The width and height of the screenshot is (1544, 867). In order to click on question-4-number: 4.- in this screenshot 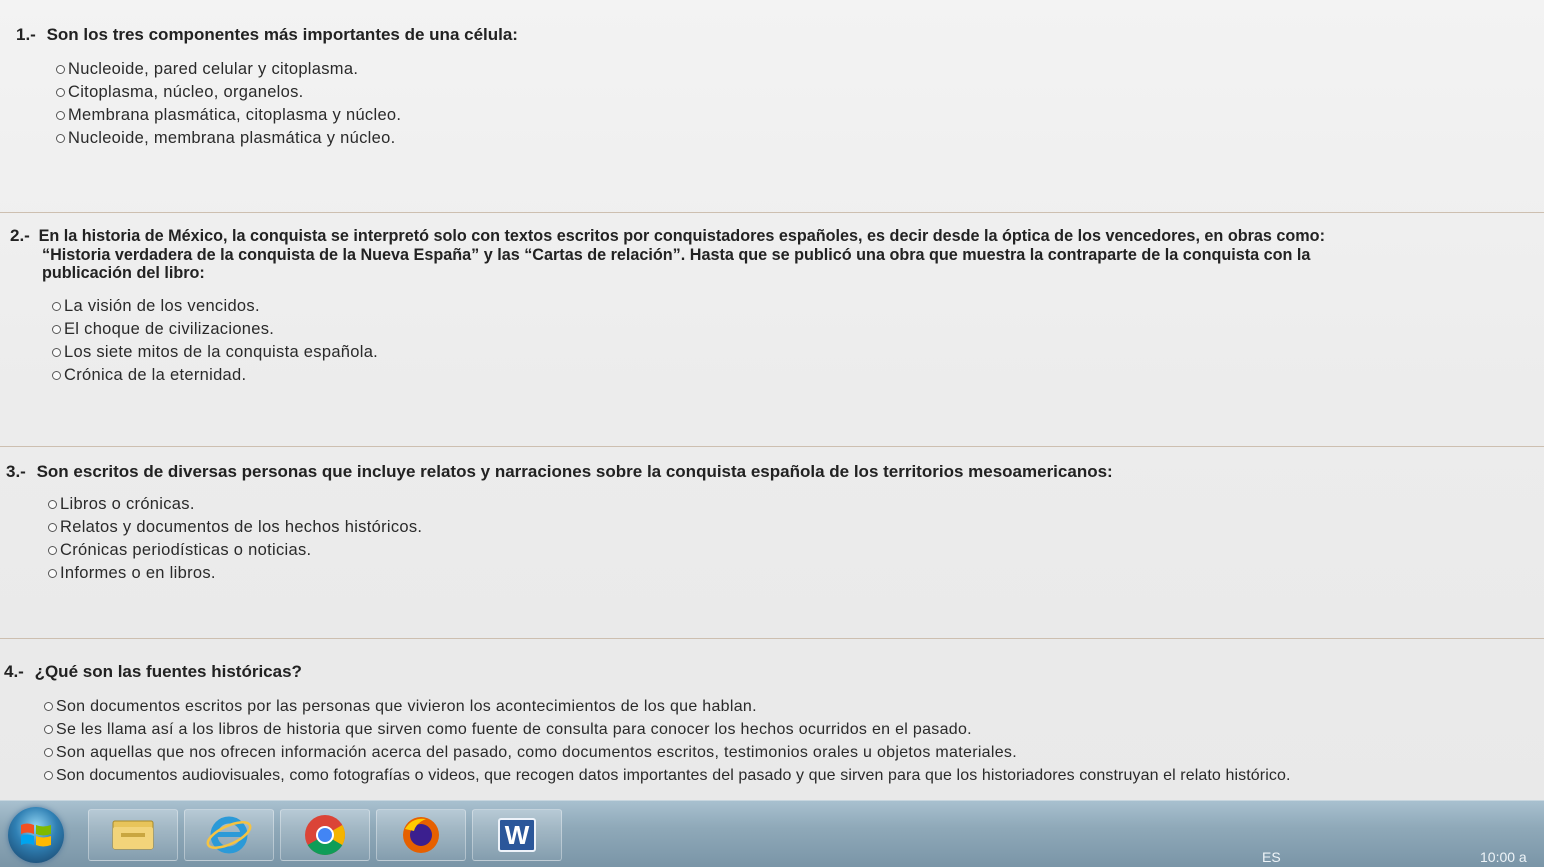, I will do `click(14, 671)`.